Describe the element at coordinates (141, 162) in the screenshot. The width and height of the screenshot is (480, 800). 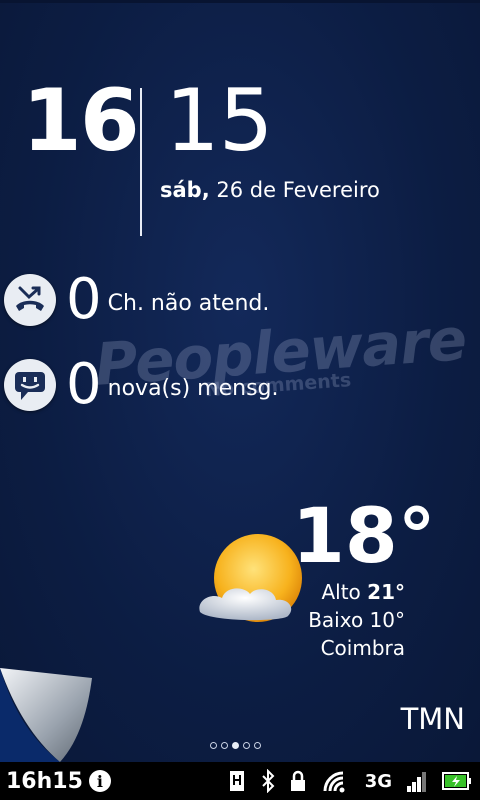
I see `clock-divider` at that location.